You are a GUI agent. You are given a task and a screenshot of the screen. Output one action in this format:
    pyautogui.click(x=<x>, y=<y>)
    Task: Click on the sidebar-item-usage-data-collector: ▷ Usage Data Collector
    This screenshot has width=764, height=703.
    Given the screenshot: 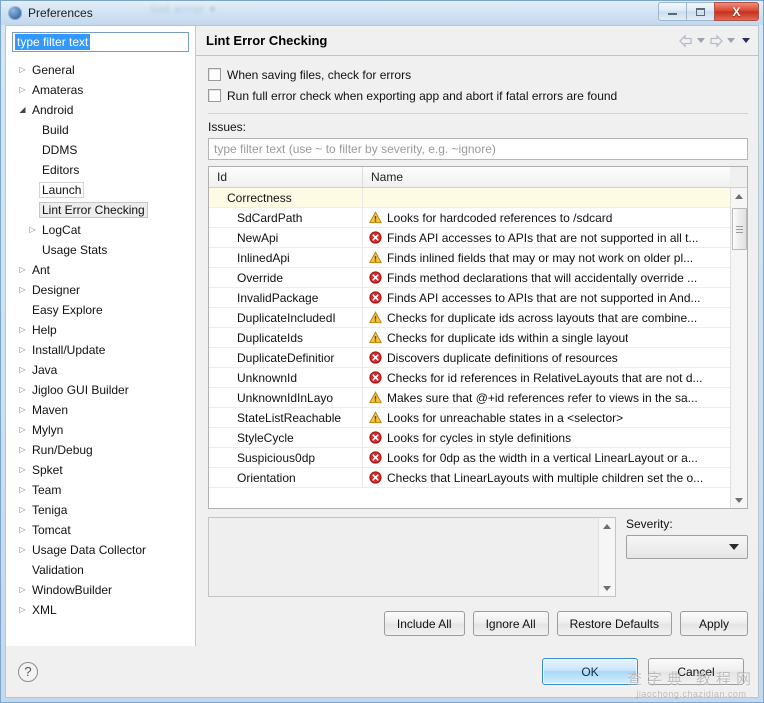 What is the action you would take?
    pyautogui.click(x=100, y=550)
    